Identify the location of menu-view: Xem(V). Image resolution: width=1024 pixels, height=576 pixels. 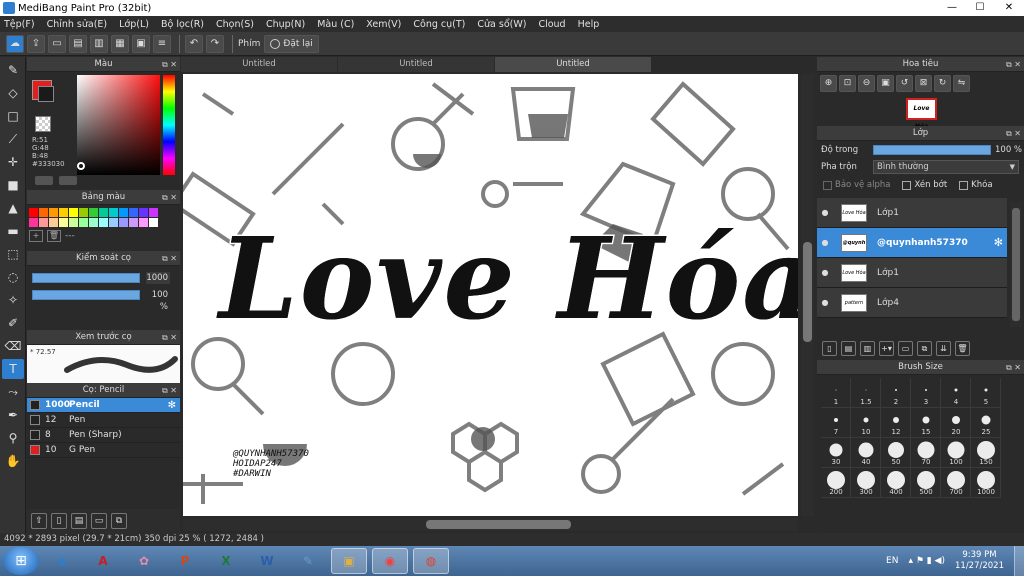
(383, 24).